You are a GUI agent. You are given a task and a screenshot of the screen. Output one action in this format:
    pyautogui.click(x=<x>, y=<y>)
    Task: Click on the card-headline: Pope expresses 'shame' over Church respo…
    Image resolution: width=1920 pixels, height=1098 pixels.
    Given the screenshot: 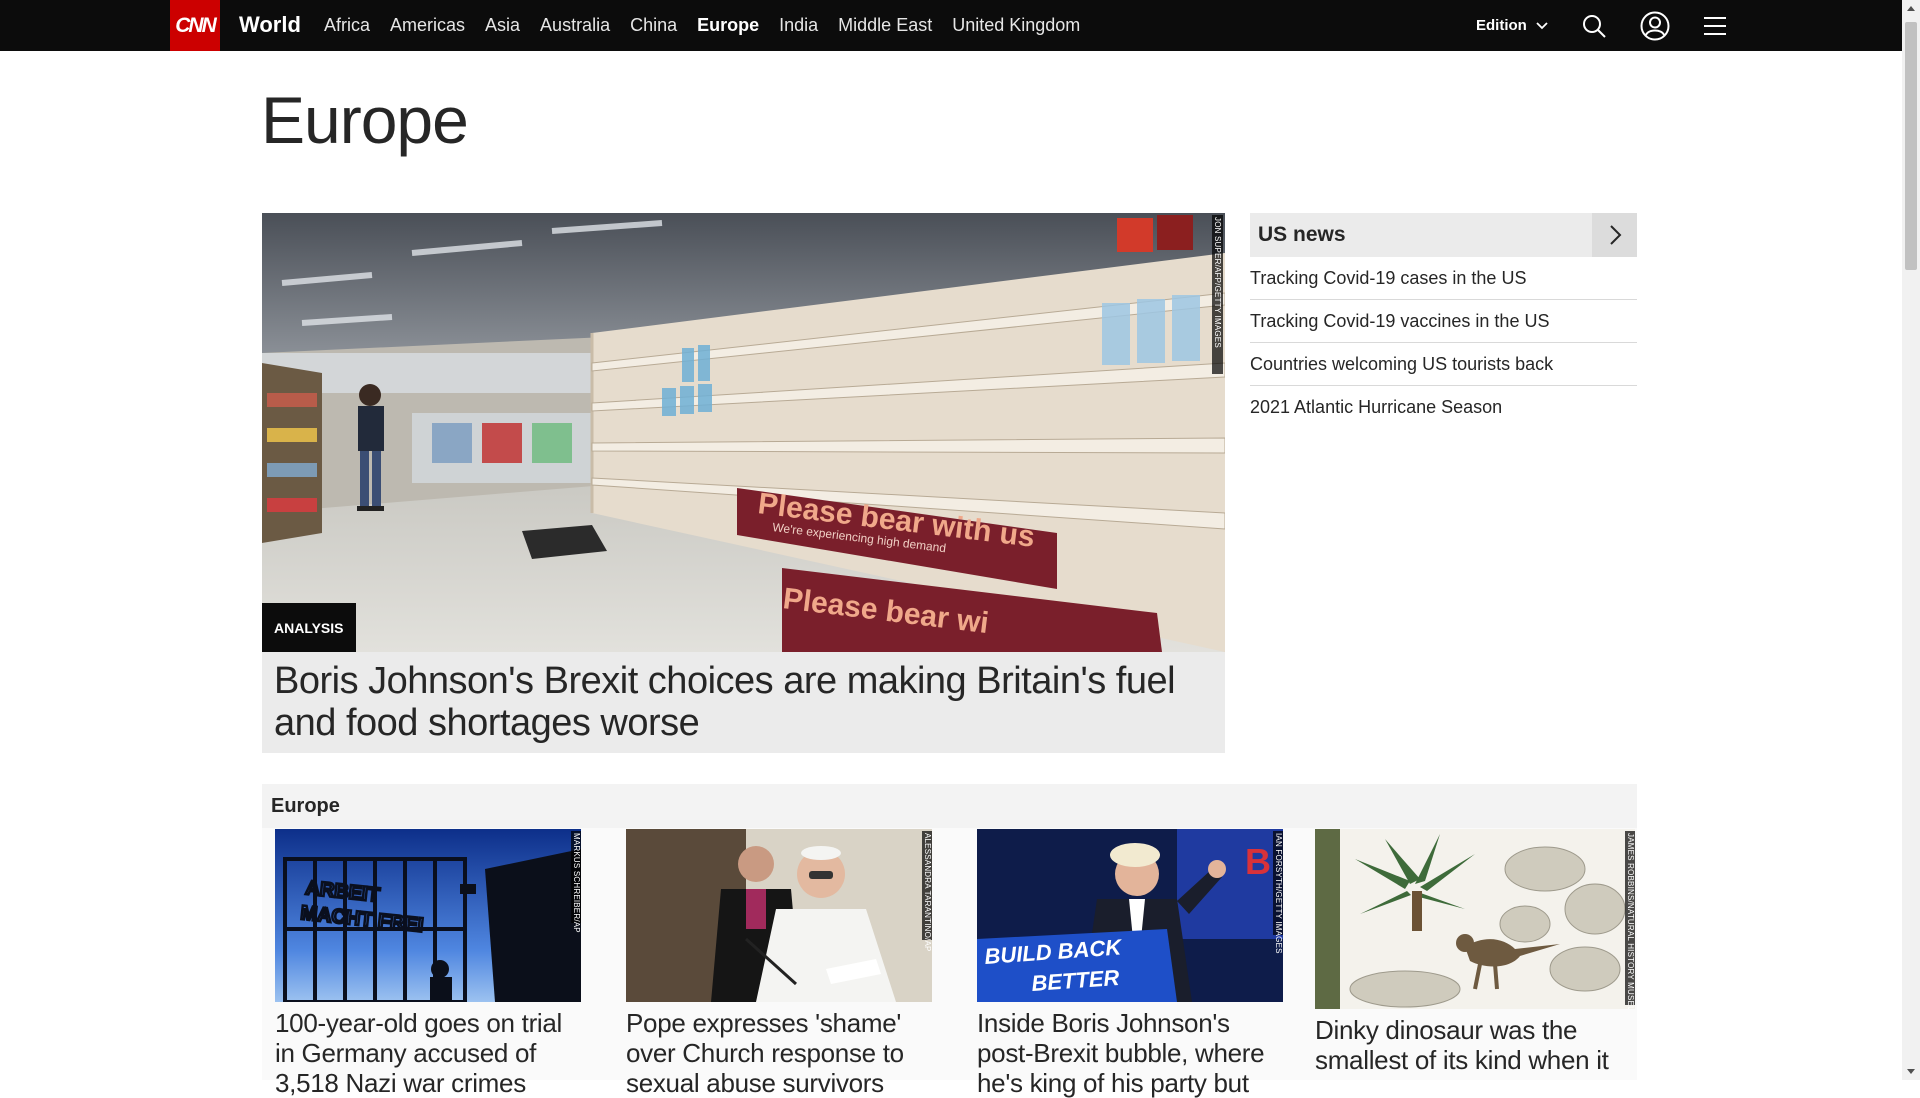 What is the action you would take?
    pyautogui.click(x=779, y=1053)
    